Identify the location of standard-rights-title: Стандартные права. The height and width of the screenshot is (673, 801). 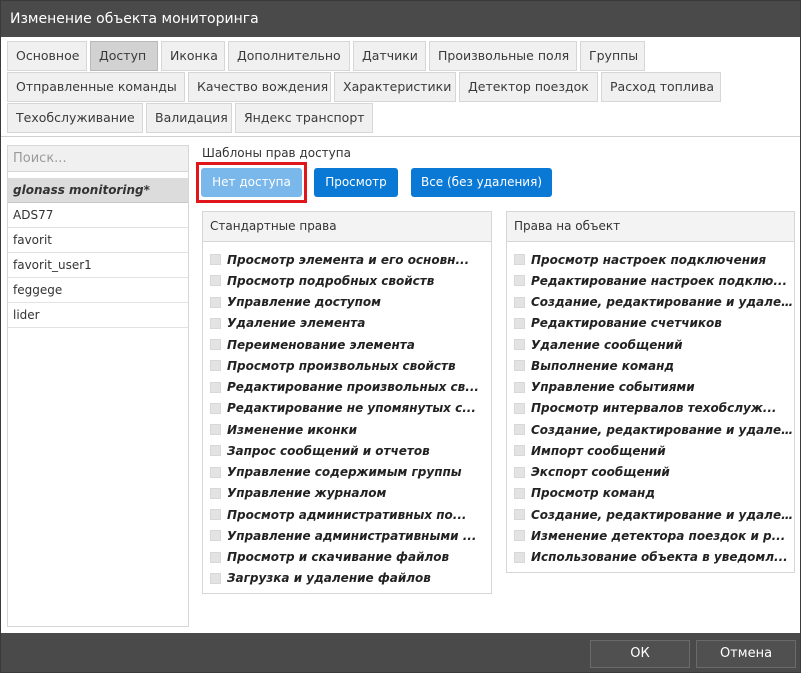
(347, 227).